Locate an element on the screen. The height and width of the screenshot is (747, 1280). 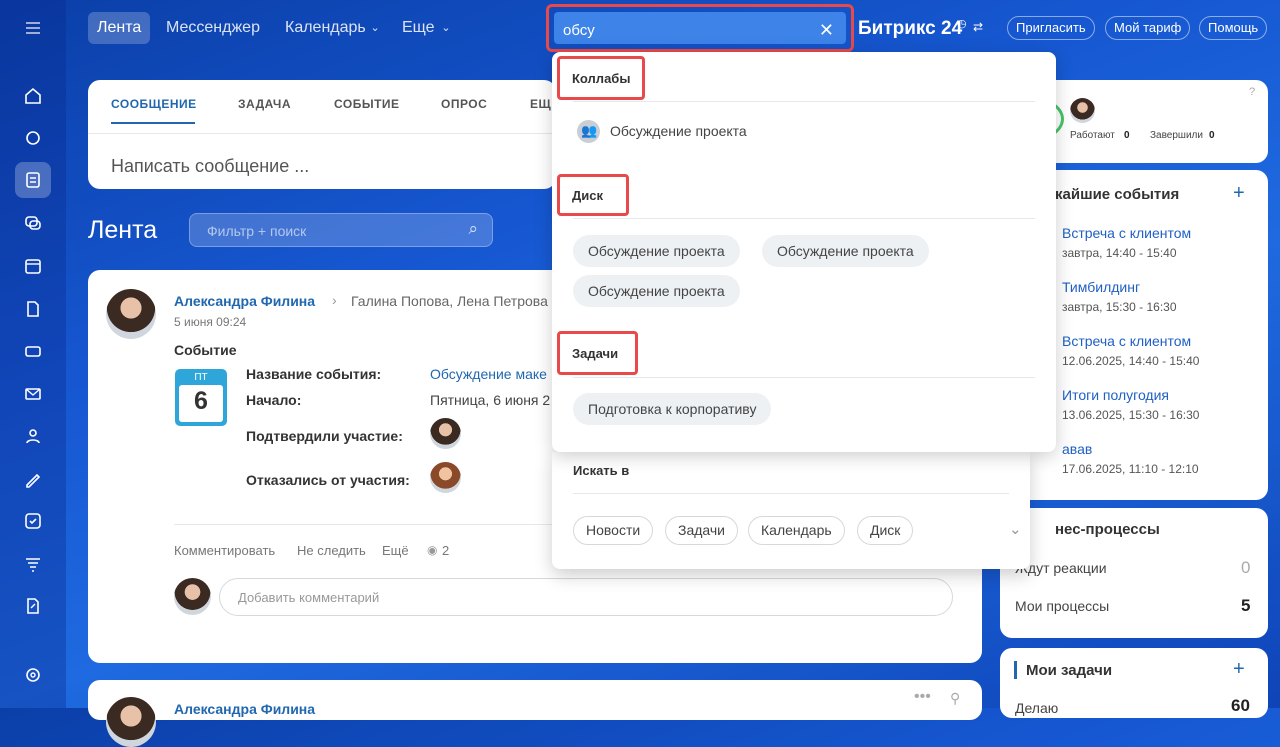
document-icon is located at coordinates (33, 309).